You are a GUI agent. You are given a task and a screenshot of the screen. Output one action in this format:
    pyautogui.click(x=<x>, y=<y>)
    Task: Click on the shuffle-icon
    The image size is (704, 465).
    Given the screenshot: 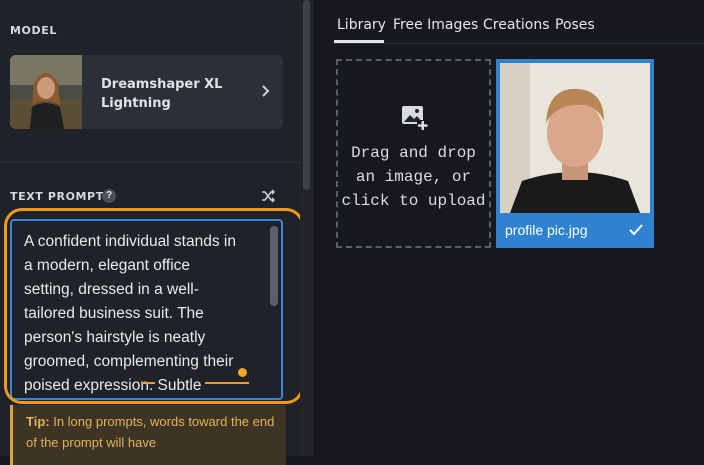 What is the action you would take?
    pyautogui.click(x=268, y=196)
    